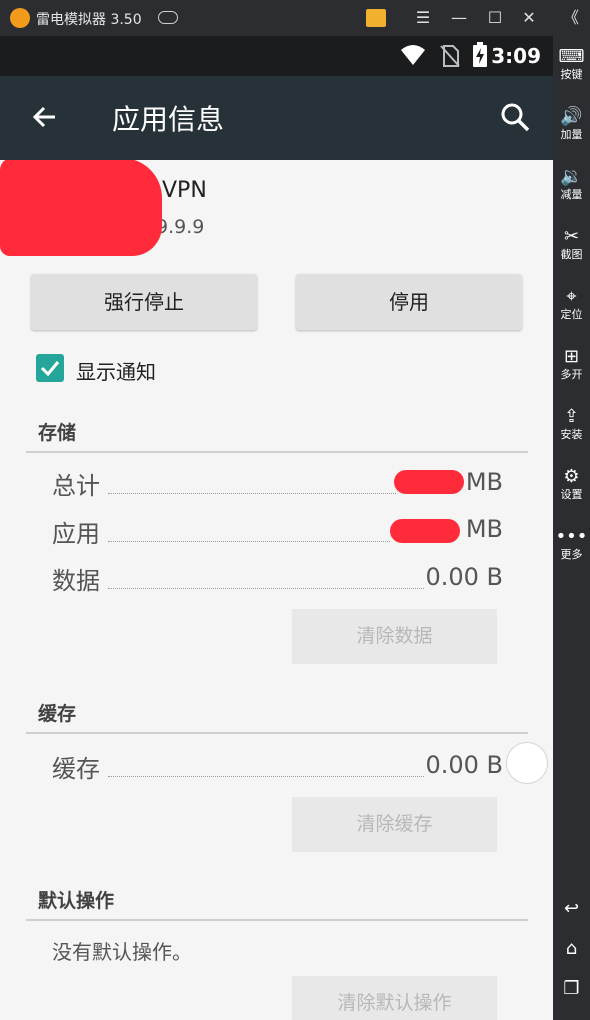 This screenshot has height=1020, width=590. I want to click on sidebar-item-more: ••• 更多, so click(571, 544).